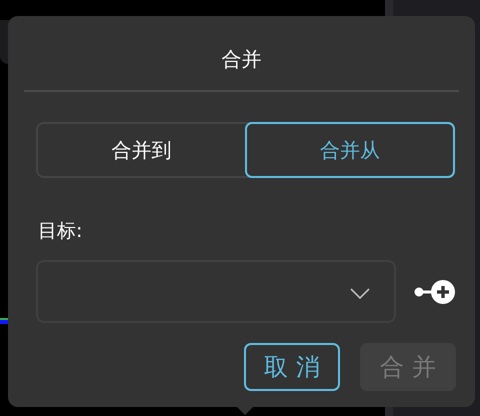 Image resolution: width=480 pixels, height=416 pixels. What do you see at coordinates (435, 291) in the screenshot?
I see `add-connection-icon` at bounding box center [435, 291].